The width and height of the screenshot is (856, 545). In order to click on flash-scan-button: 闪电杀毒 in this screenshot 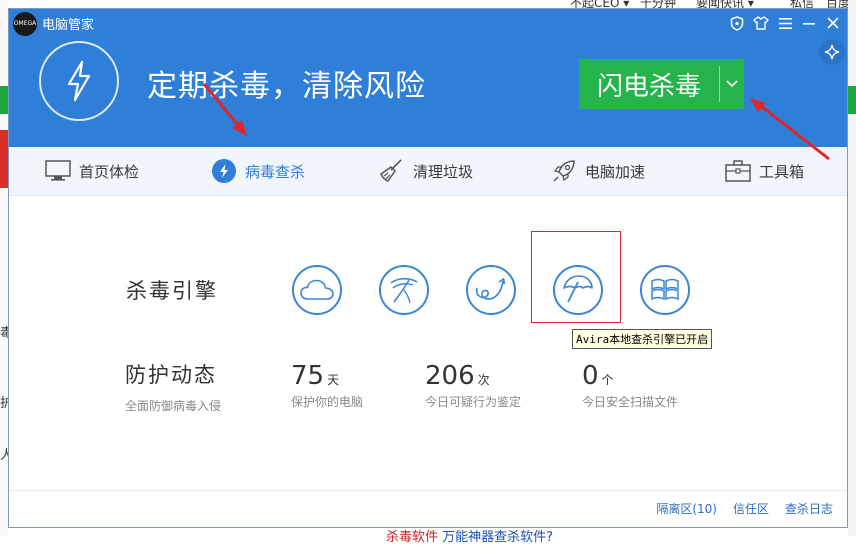, I will do `click(661, 84)`.